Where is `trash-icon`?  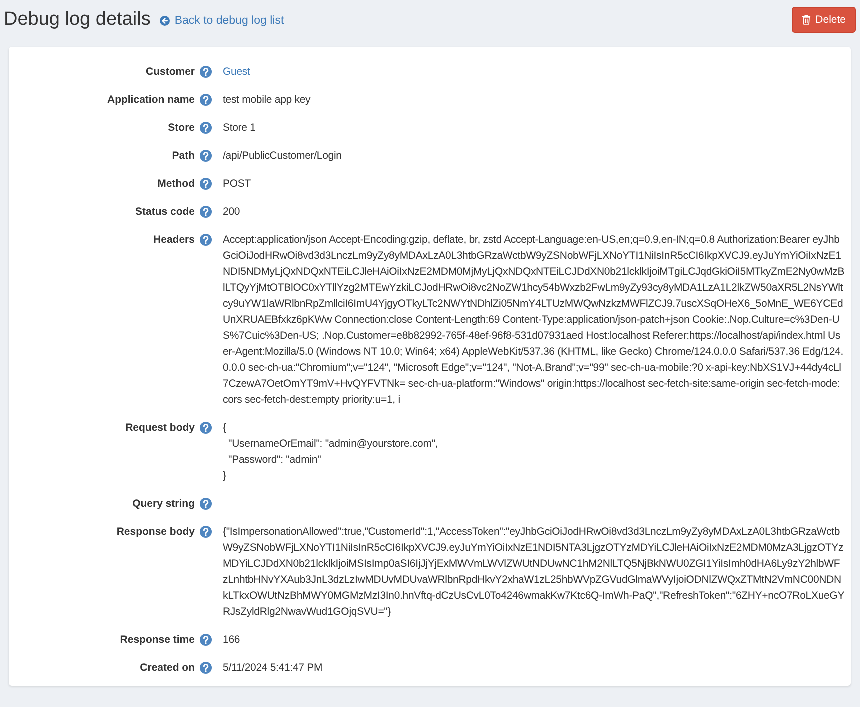
trash-icon is located at coordinates (806, 20).